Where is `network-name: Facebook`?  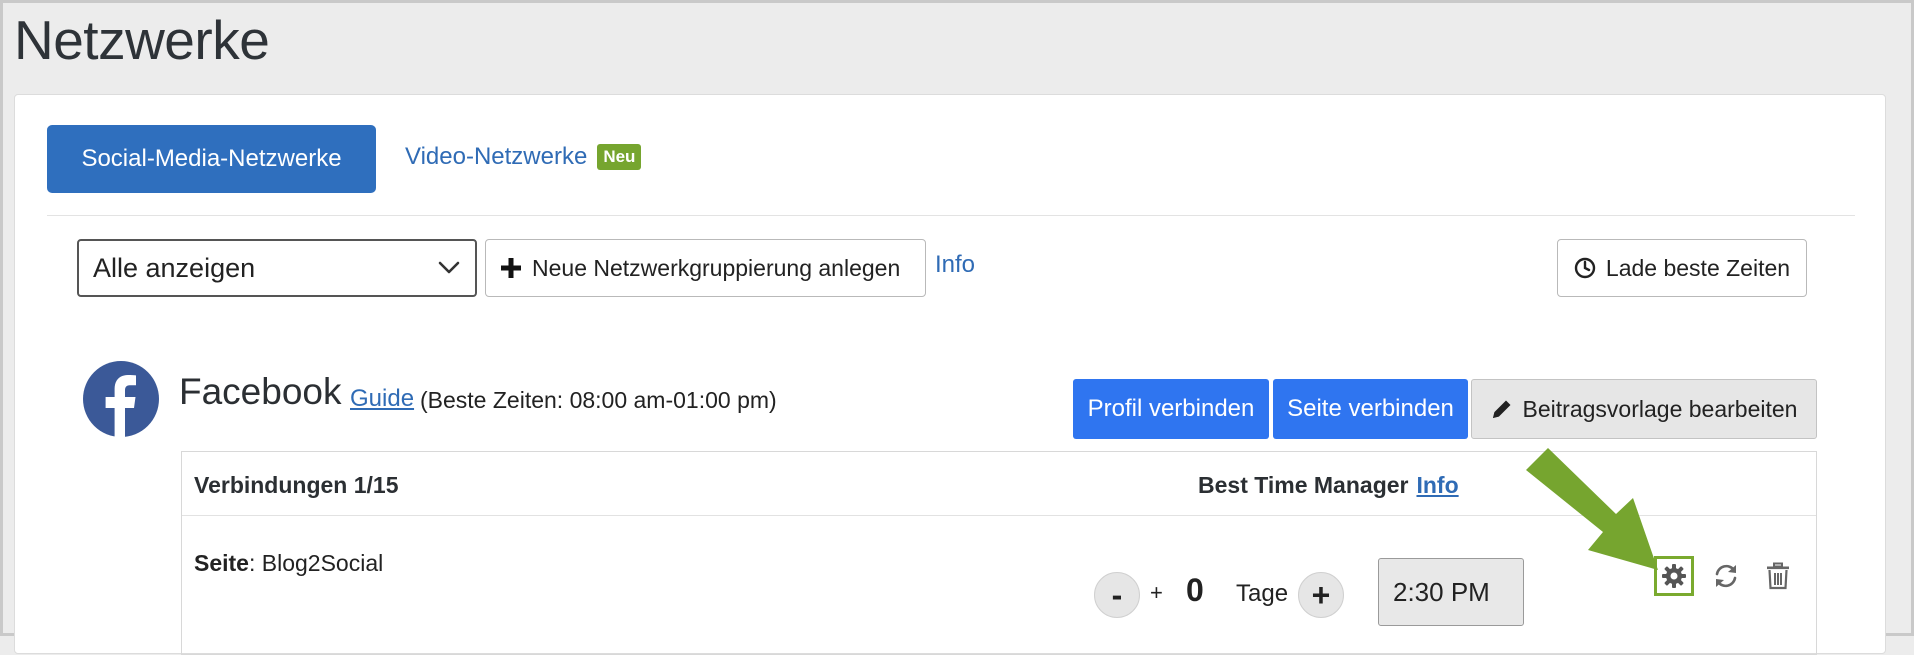
network-name: Facebook is located at coordinates (260, 391).